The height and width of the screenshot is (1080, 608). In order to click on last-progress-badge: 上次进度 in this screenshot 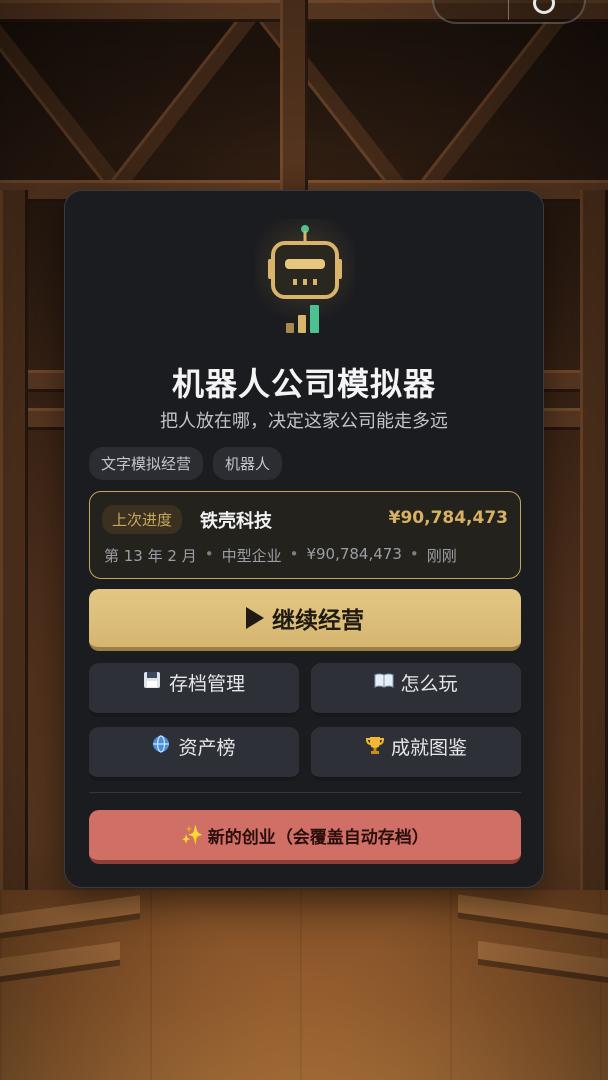, I will do `click(142, 519)`.